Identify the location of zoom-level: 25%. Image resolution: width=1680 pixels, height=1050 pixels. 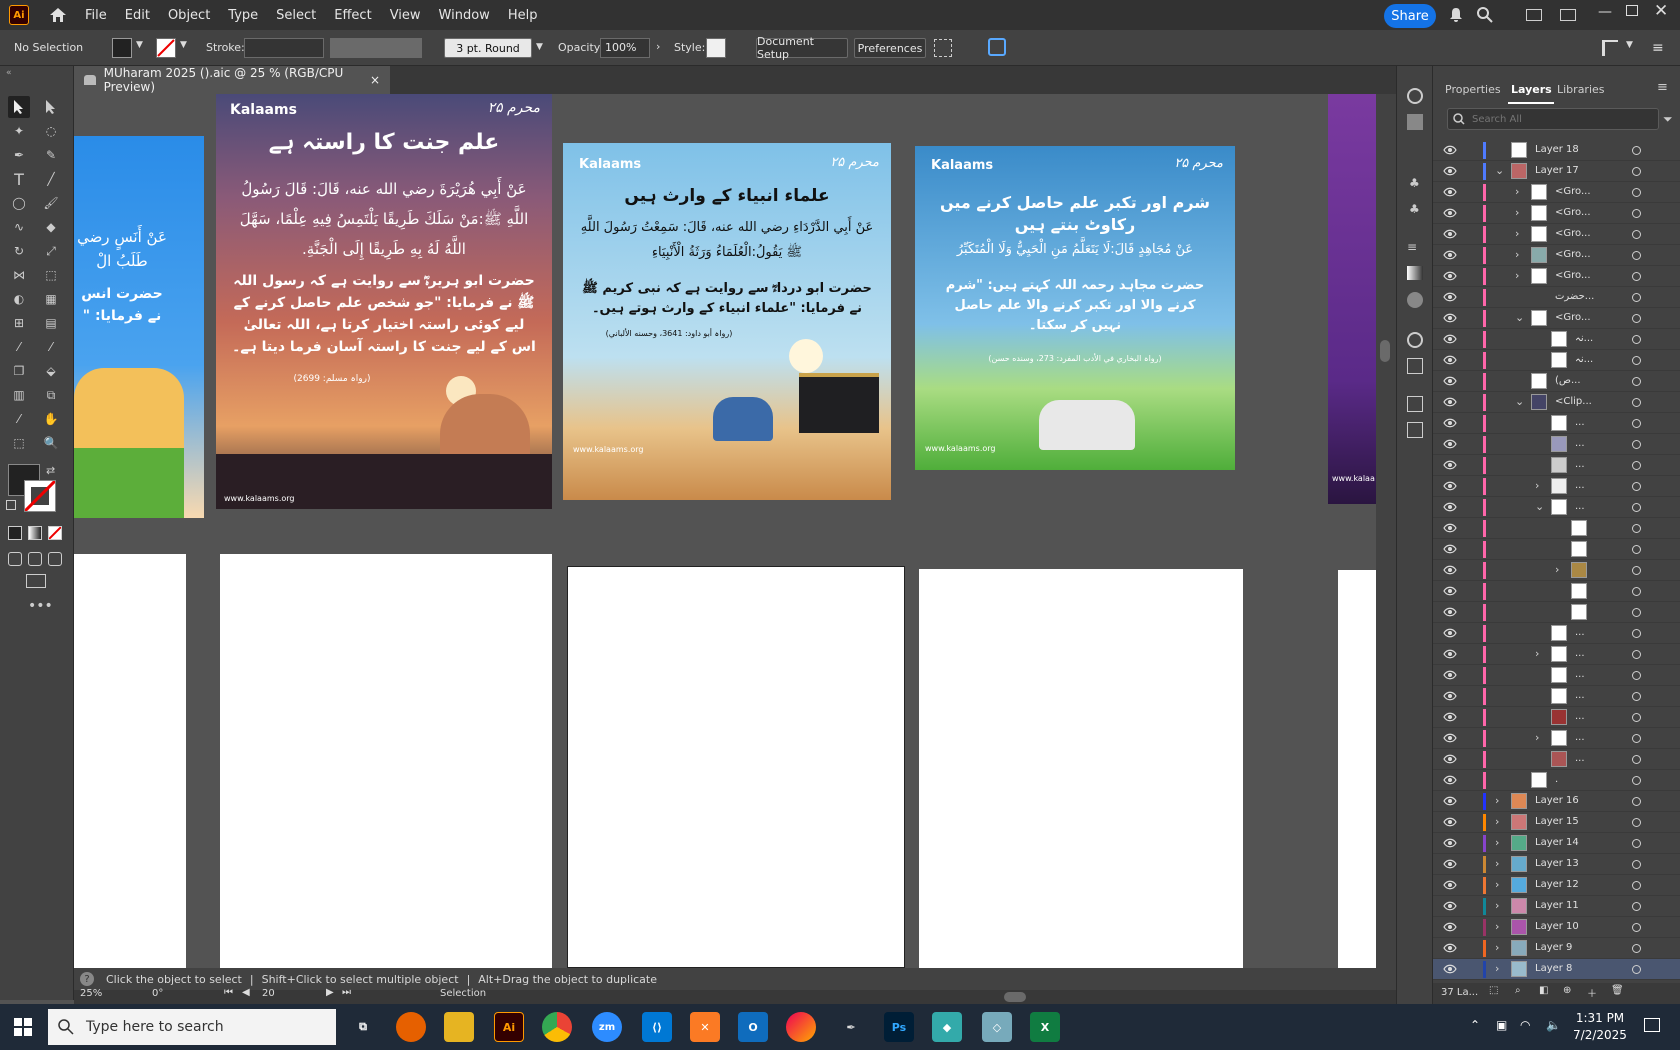
(91, 993).